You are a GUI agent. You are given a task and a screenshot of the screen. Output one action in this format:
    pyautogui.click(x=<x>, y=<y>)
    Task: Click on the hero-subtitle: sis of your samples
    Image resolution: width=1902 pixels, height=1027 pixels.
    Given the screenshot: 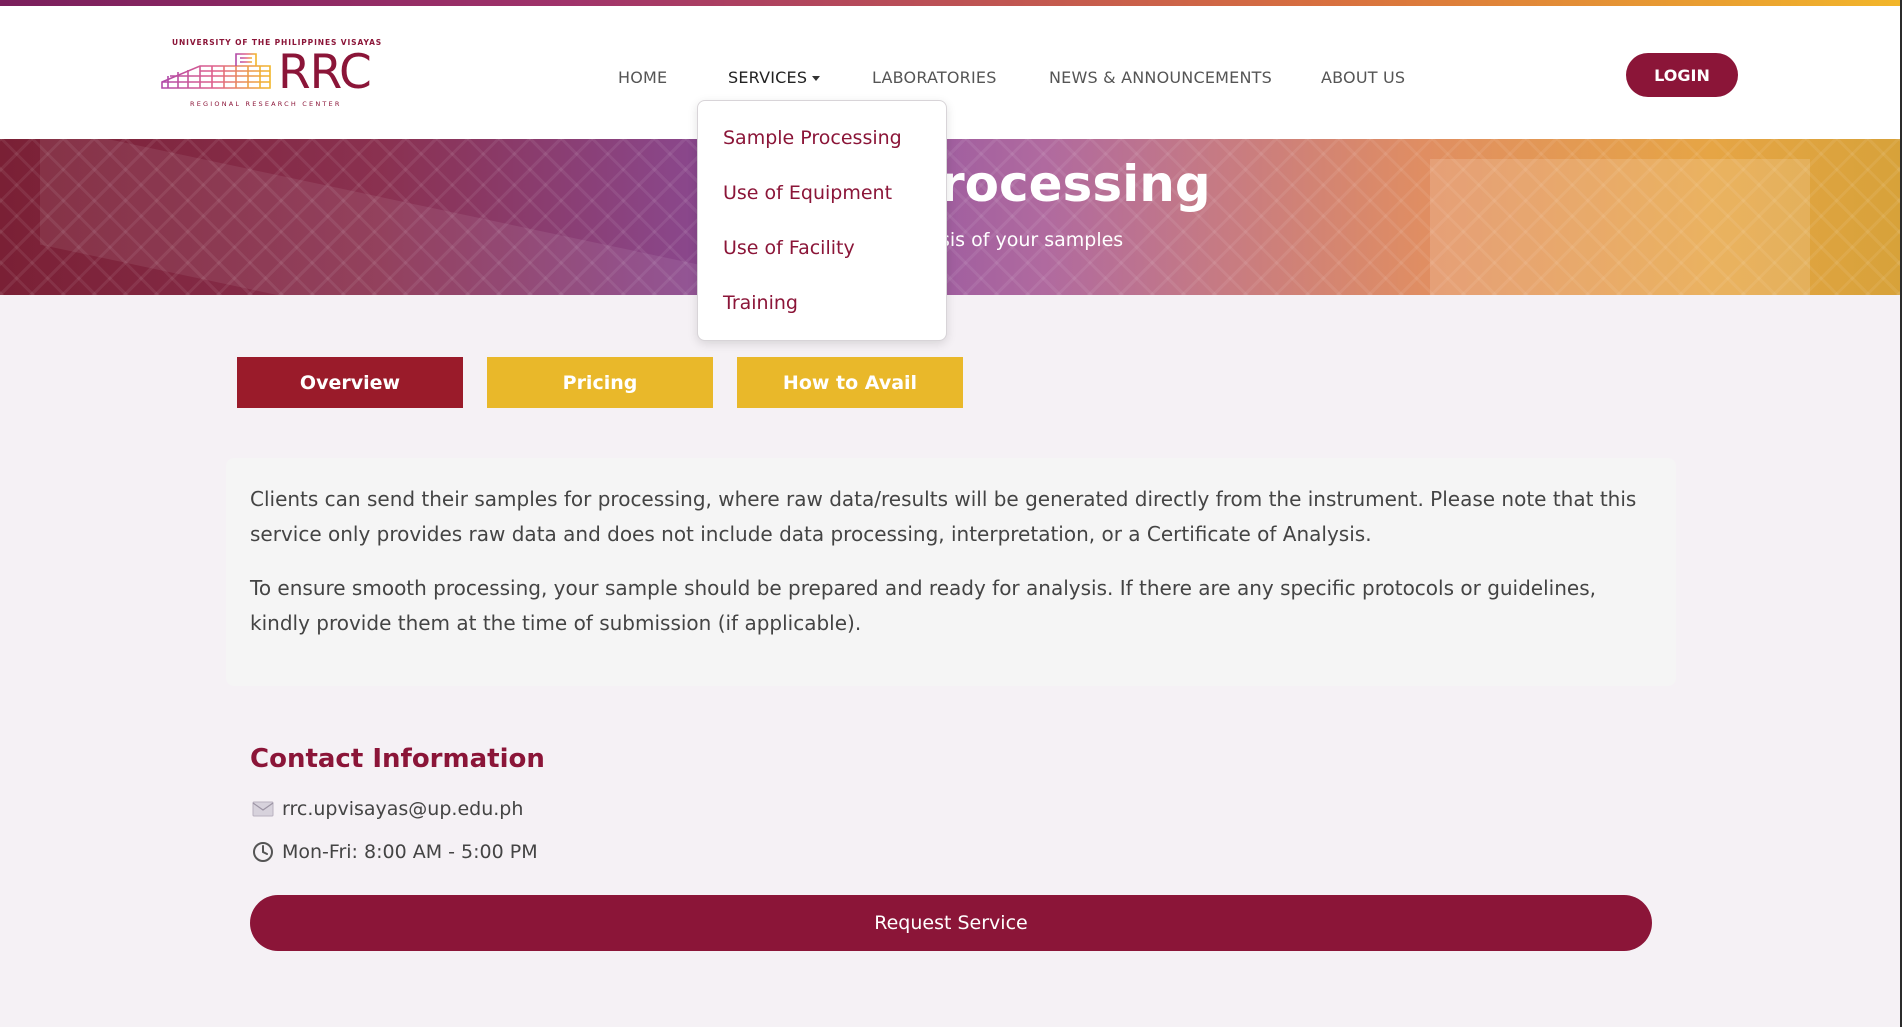 What is the action you would take?
    pyautogui.click(x=1032, y=240)
    